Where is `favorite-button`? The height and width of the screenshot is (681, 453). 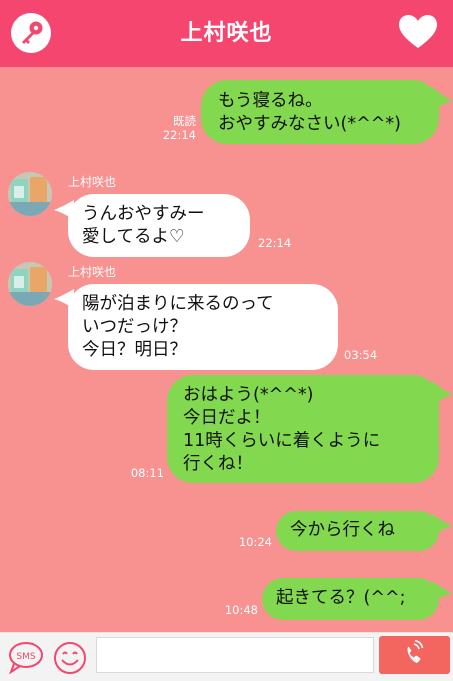 favorite-button is located at coordinates (418, 32).